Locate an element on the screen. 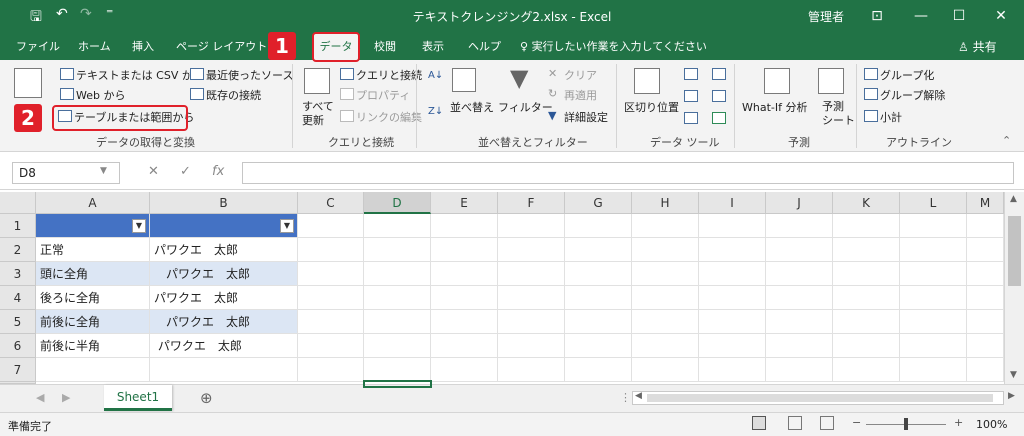 The image size is (1024, 436). zoom-in-icon: + is located at coordinates (958, 422).